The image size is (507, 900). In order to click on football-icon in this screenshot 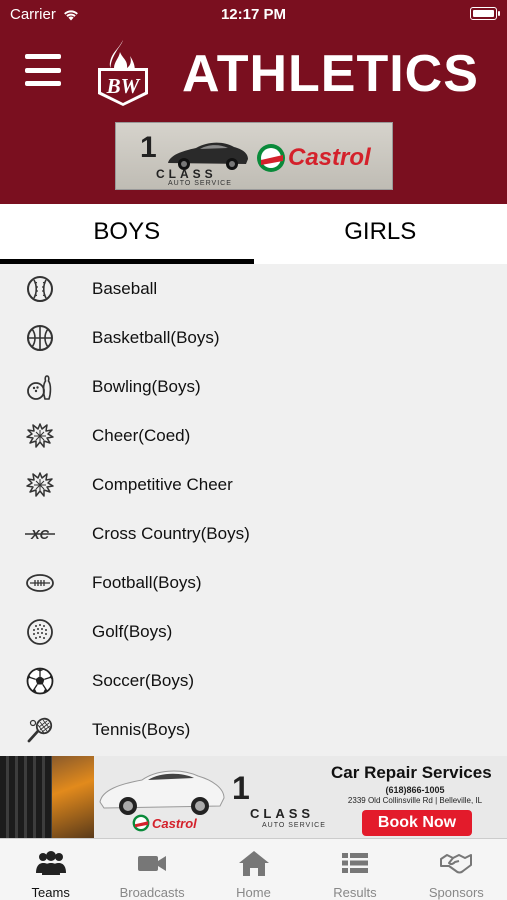, I will do `click(40, 583)`.